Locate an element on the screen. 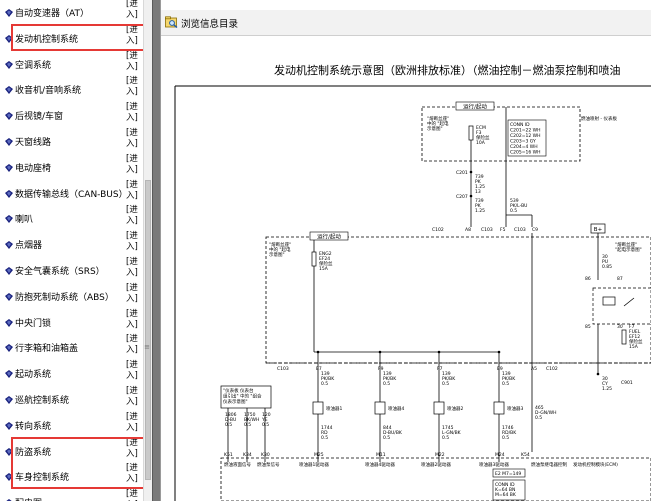 Image resolution: width=651 pixels, height=501 pixels. sidebar-item: 后视镜/车窗 [进 入] is located at coordinates (74, 115).